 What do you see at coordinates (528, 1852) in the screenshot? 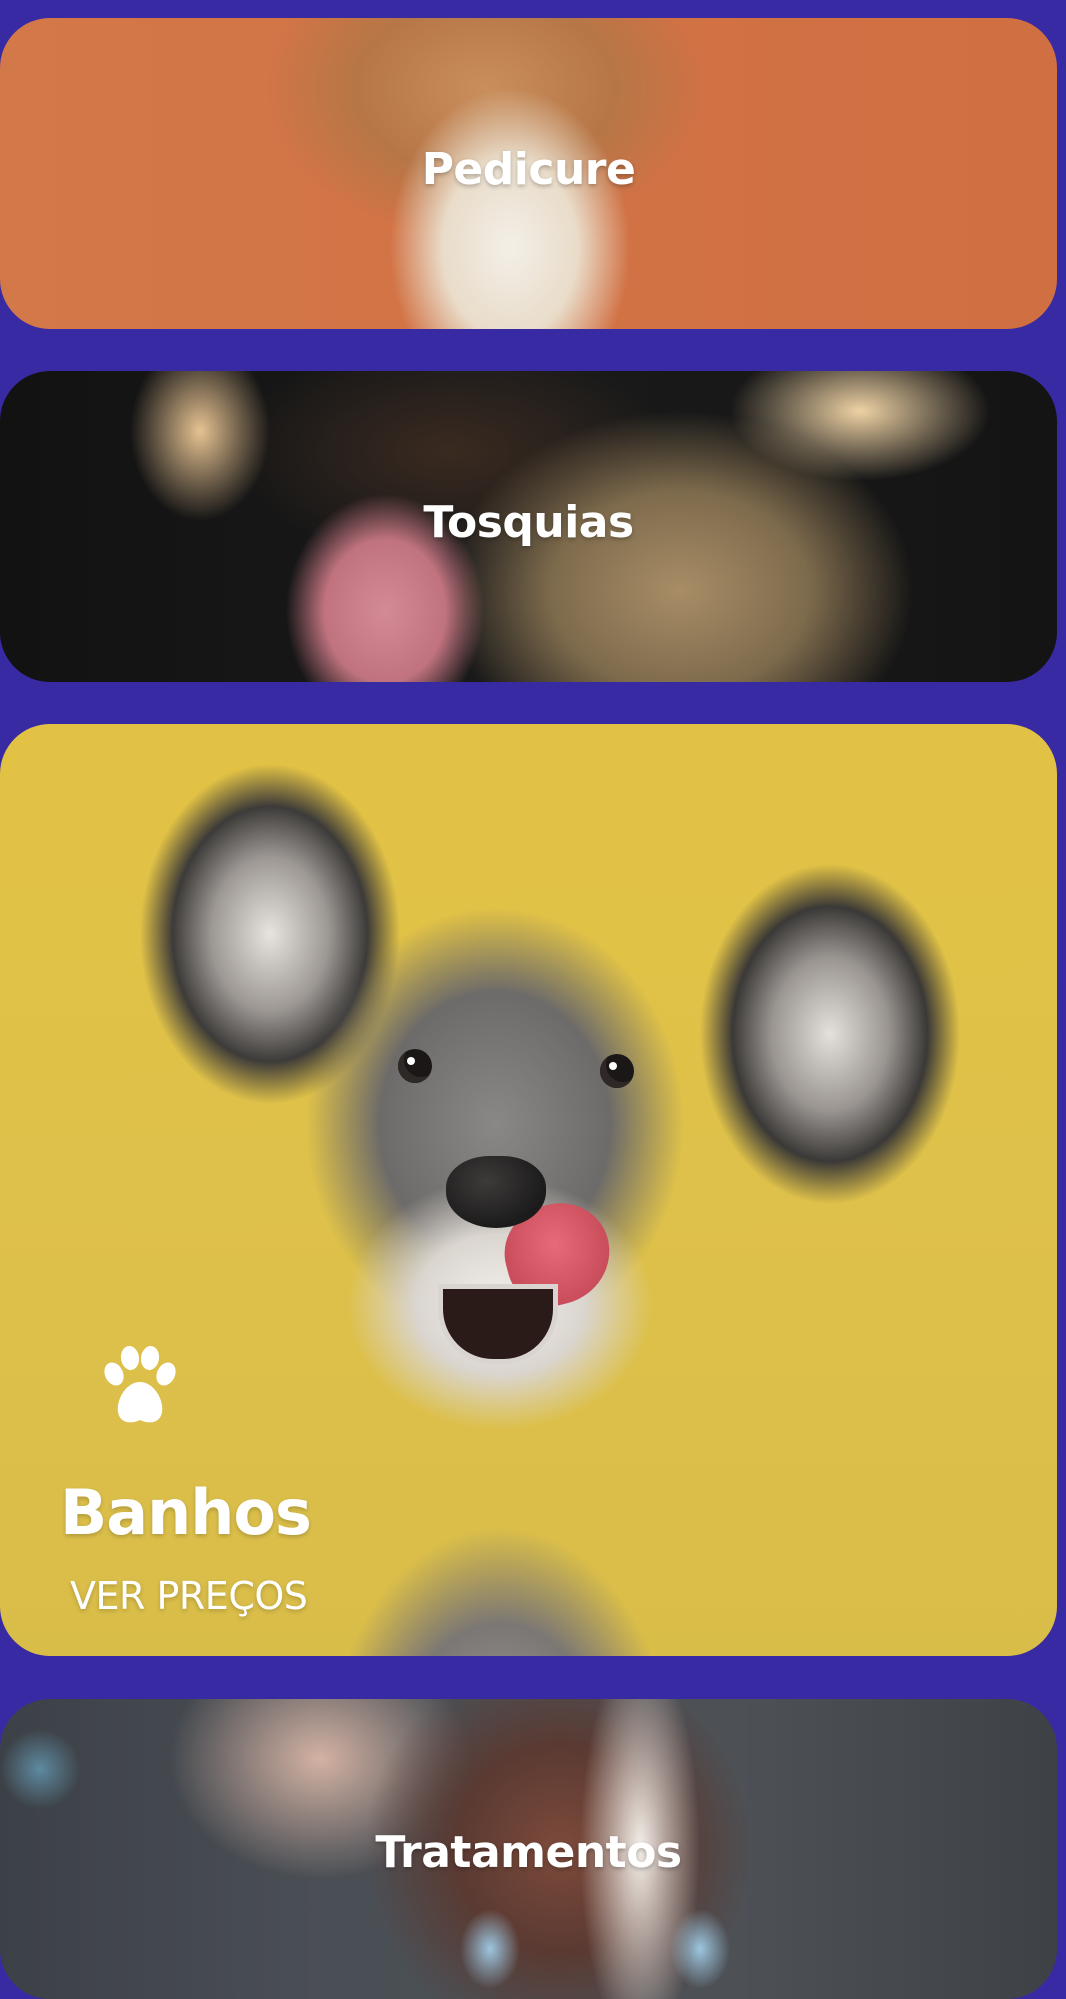
I see `service-card-title: Tratamentos` at bounding box center [528, 1852].